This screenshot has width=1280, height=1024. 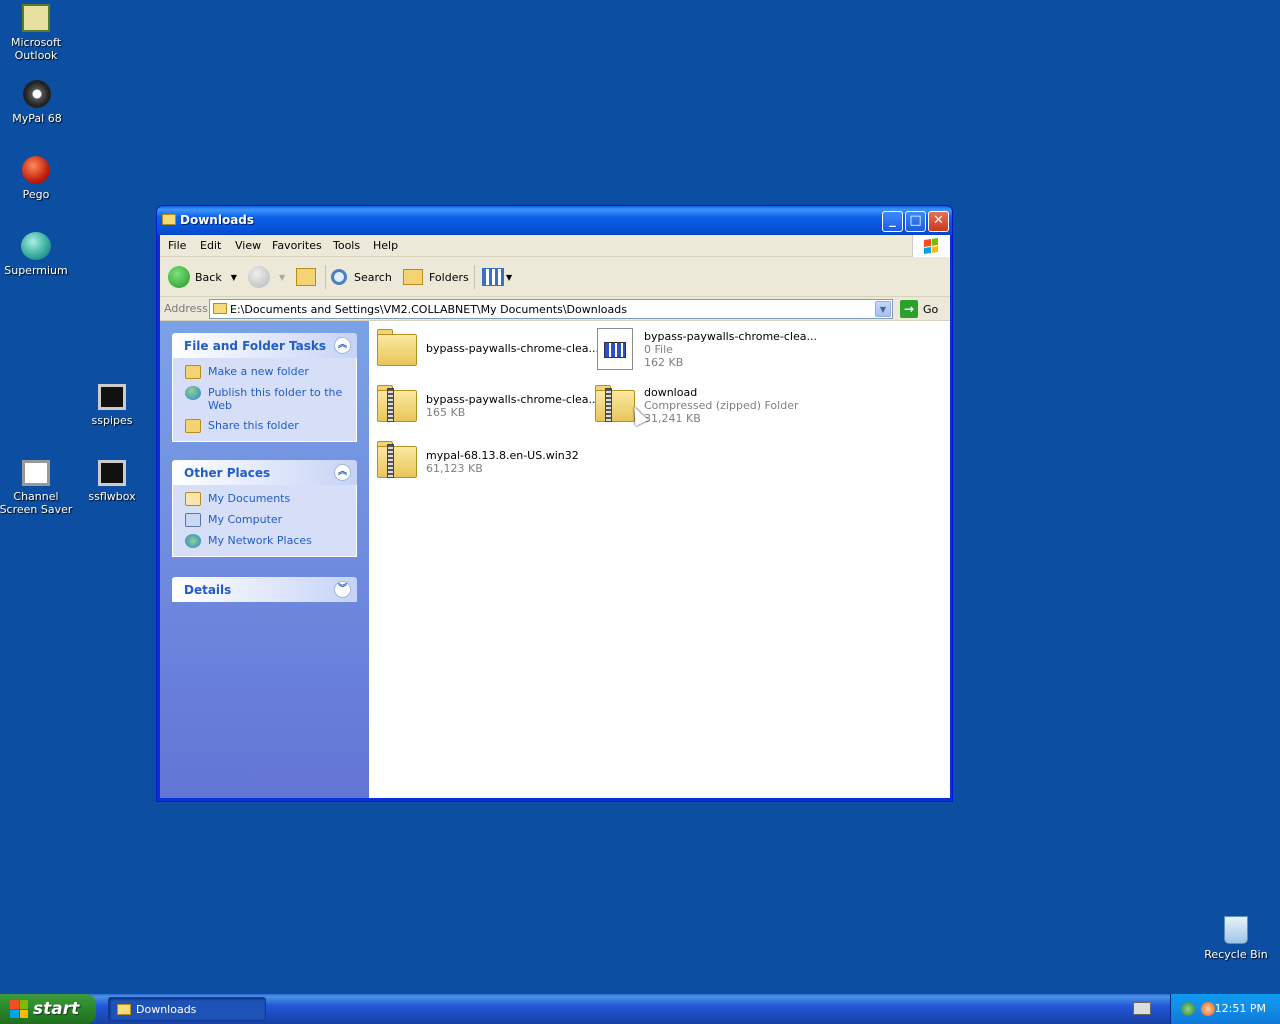 I want to click on supermium-icon, so click(x=36, y=246).